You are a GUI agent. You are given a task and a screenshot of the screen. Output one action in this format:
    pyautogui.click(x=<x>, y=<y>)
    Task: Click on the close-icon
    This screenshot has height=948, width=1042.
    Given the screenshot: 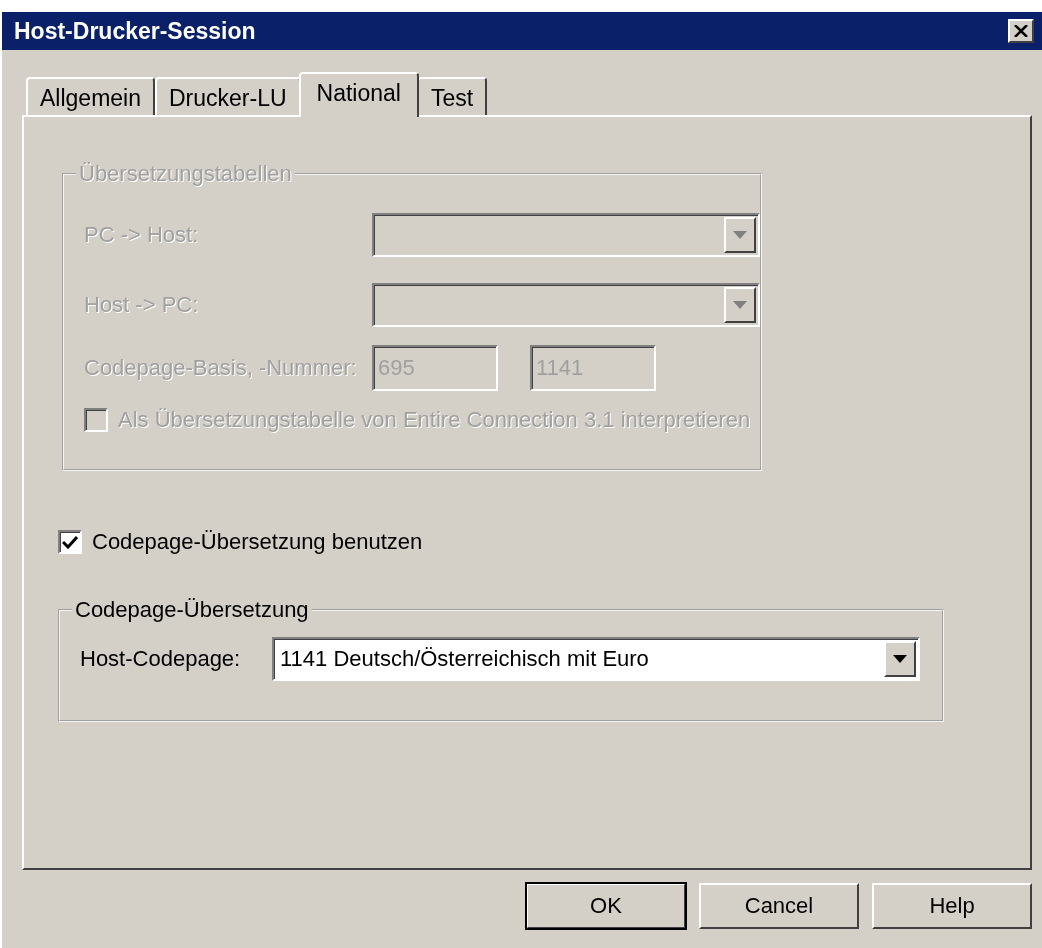 What is the action you would take?
    pyautogui.click(x=1021, y=31)
    